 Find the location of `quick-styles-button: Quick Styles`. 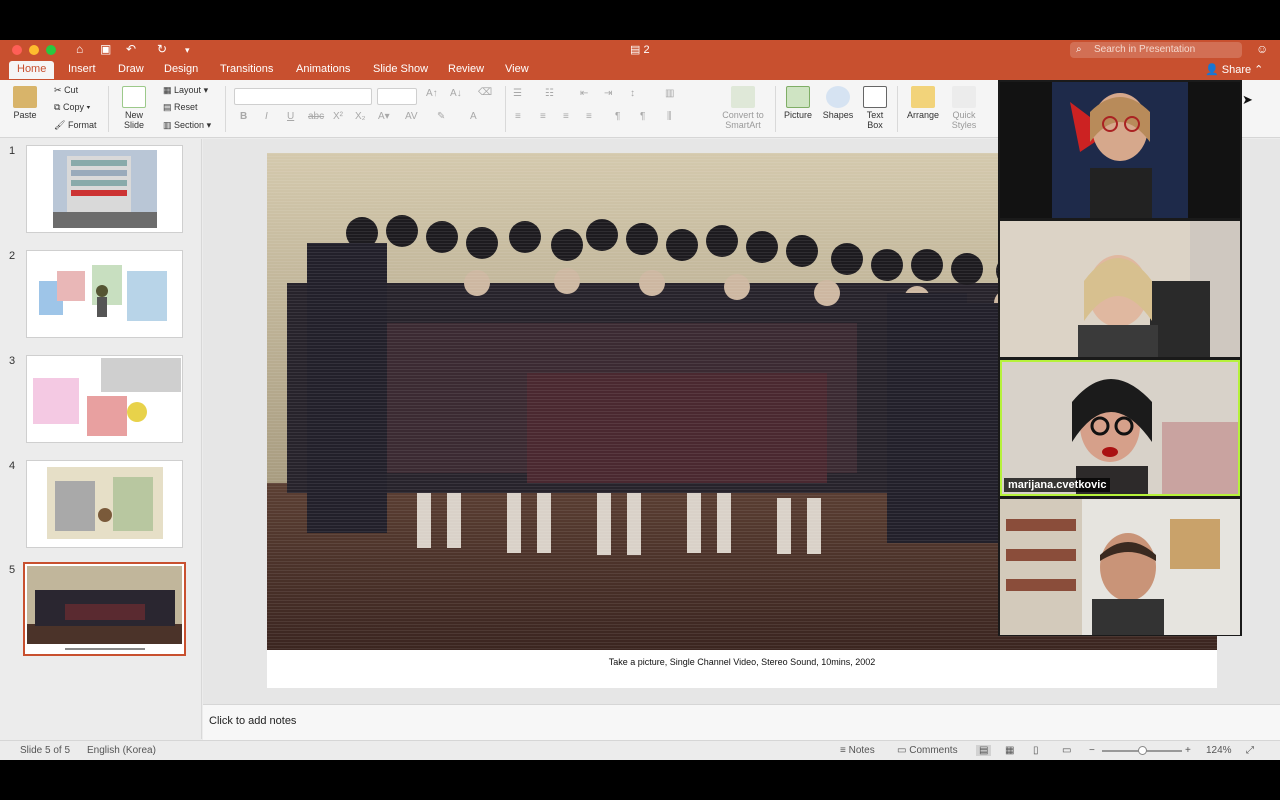

quick-styles-button: Quick Styles is located at coordinates (964, 108).